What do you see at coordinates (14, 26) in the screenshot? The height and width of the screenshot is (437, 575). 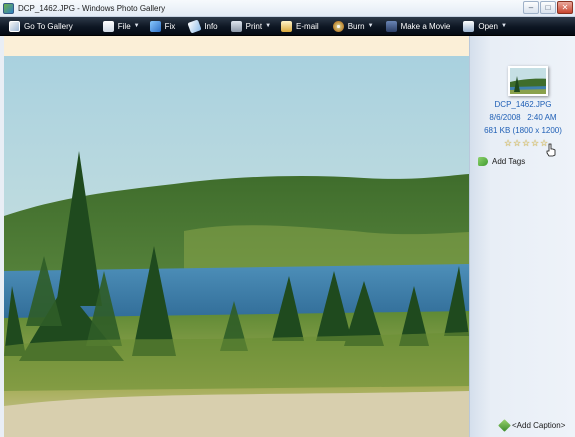 I see `gallery-icon` at bounding box center [14, 26].